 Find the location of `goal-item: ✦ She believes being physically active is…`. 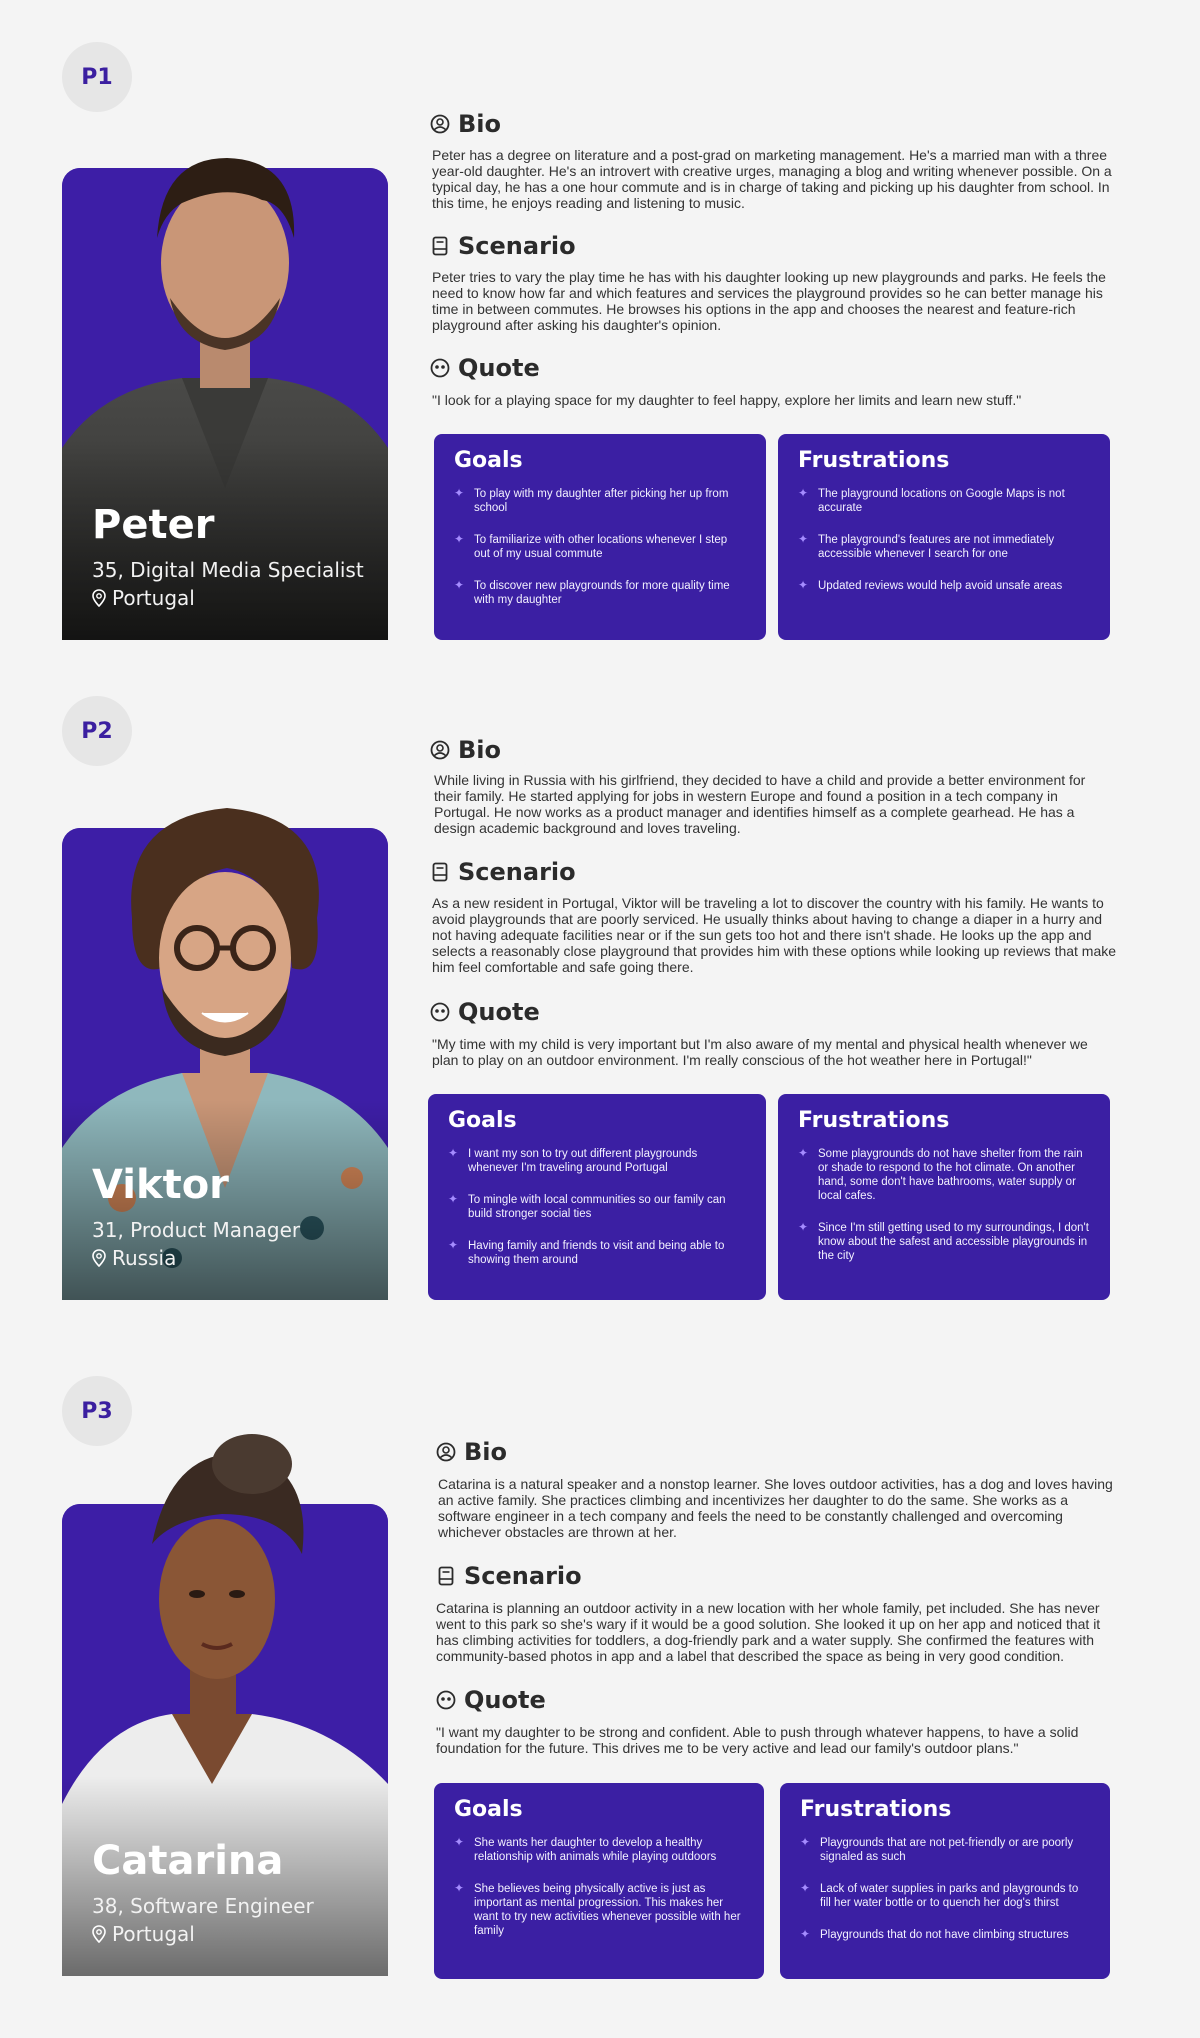

goal-item: ✦ She believes being physically active is… is located at coordinates (597, 1909).